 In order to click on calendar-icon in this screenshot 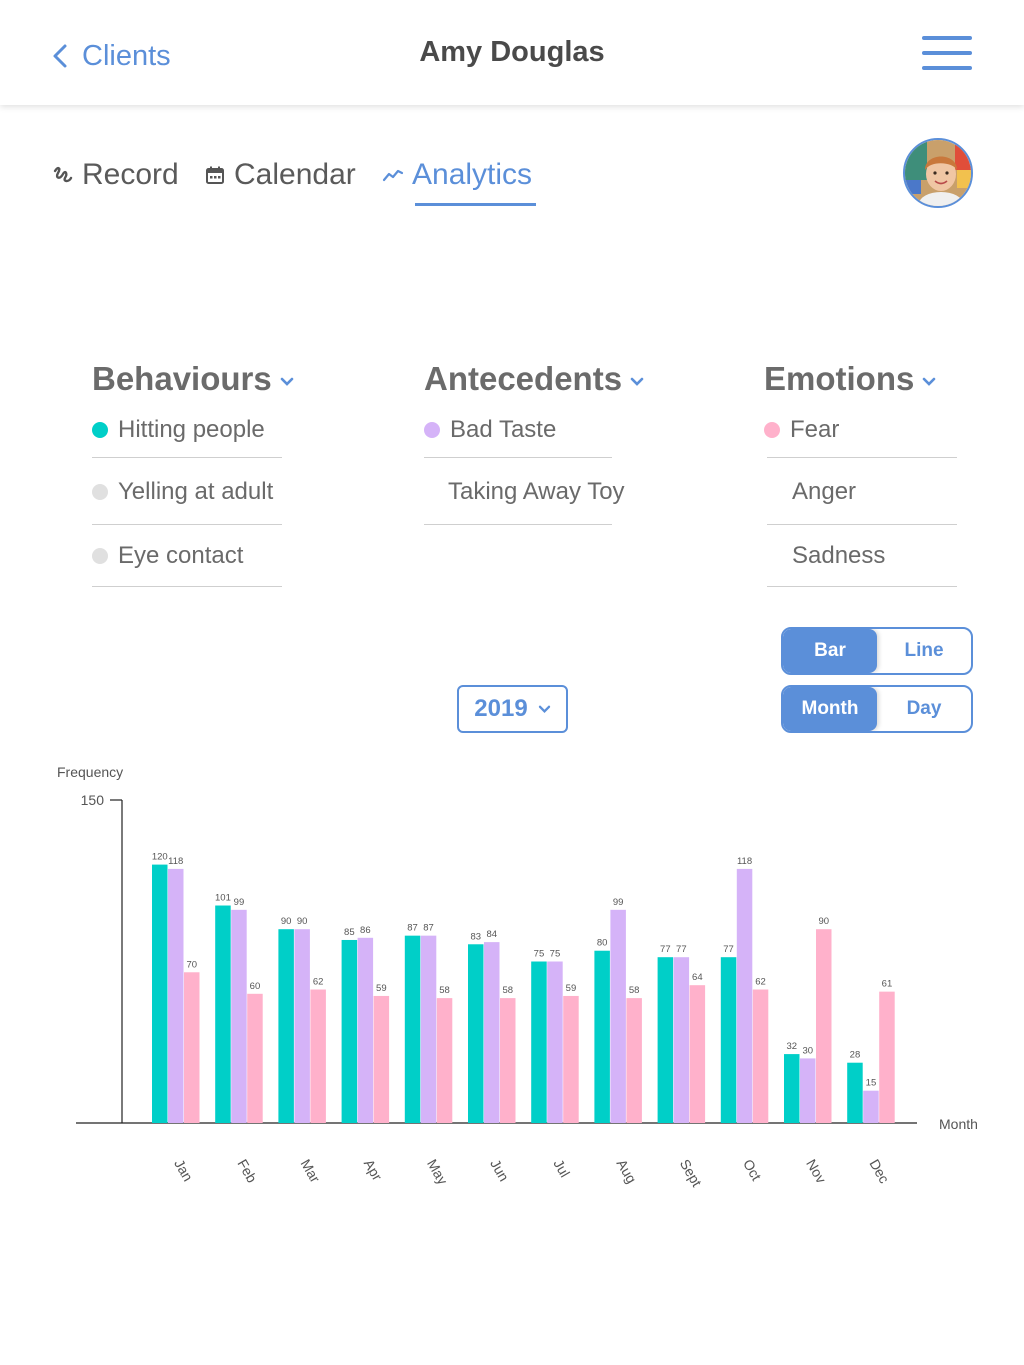, I will do `click(215, 175)`.